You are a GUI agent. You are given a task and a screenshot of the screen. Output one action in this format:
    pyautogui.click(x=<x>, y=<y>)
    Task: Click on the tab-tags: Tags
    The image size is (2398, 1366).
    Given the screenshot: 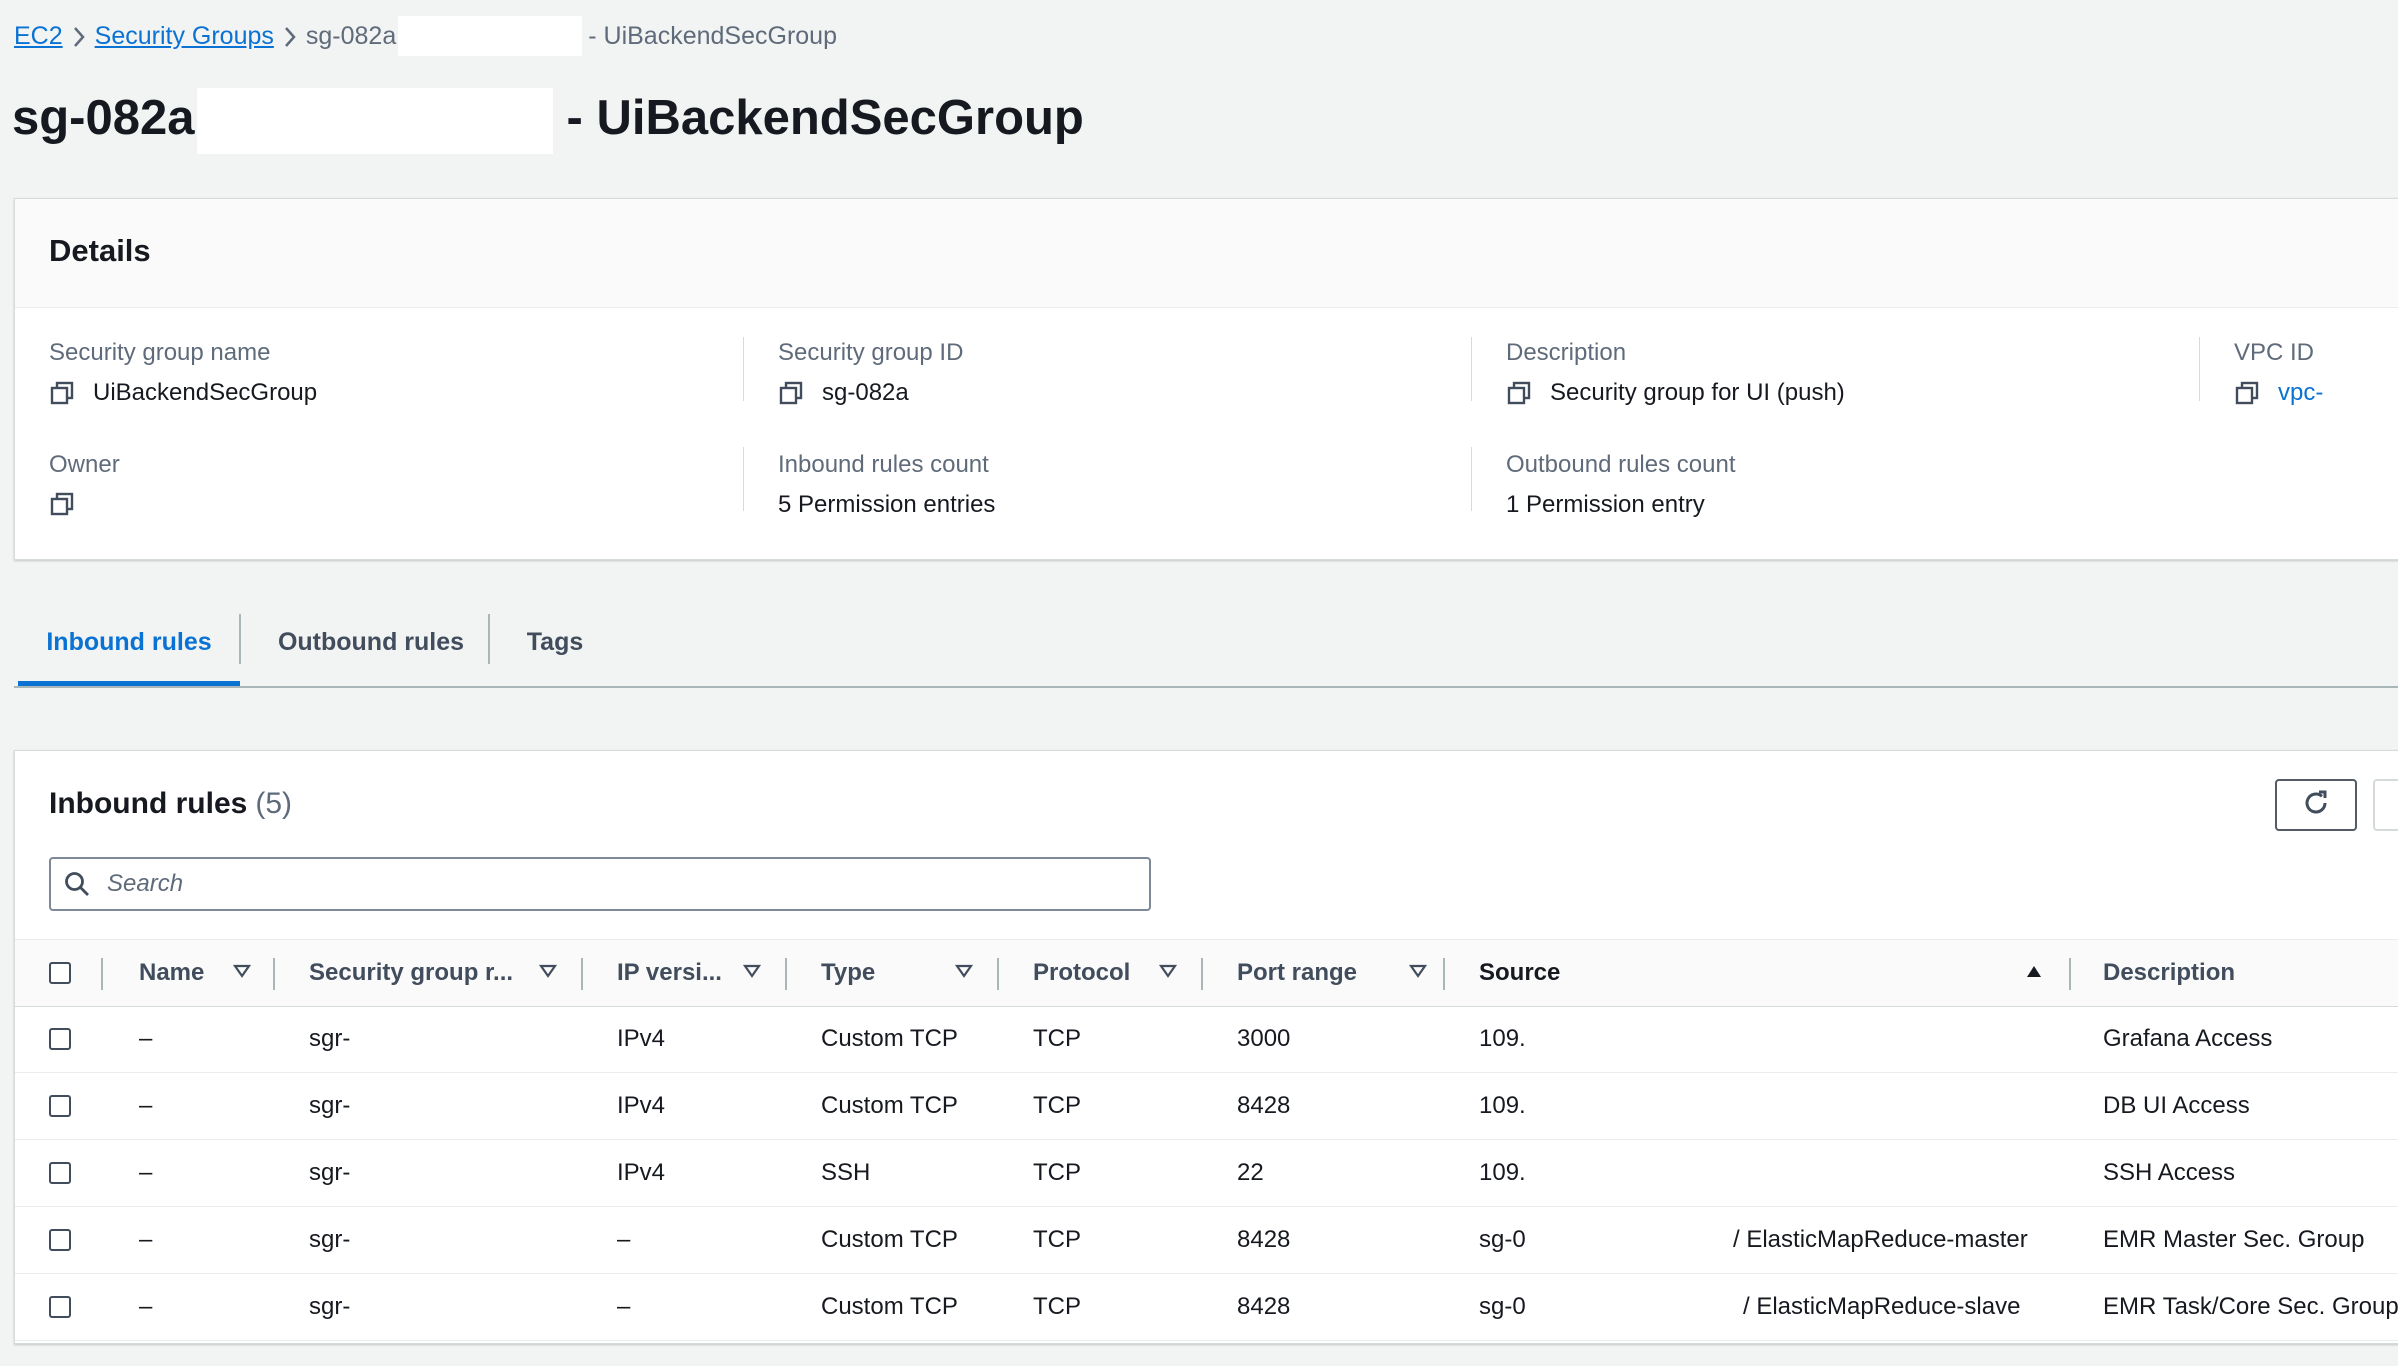 What is the action you would take?
    pyautogui.click(x=555, y=642)
    